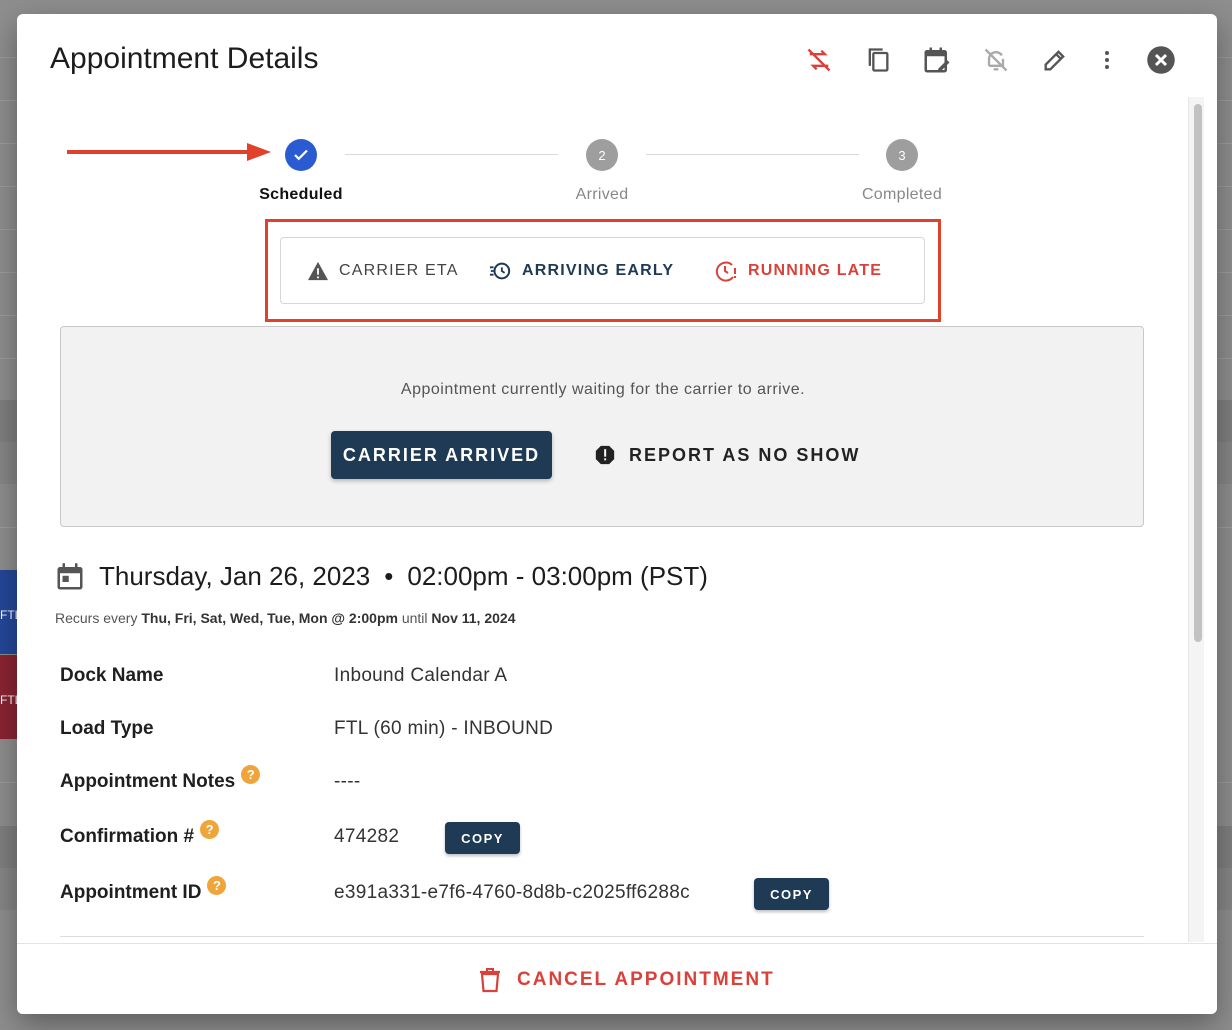 This screenshot has height=1030, width=1232. I want to click on close-button, so click(1161, 60).